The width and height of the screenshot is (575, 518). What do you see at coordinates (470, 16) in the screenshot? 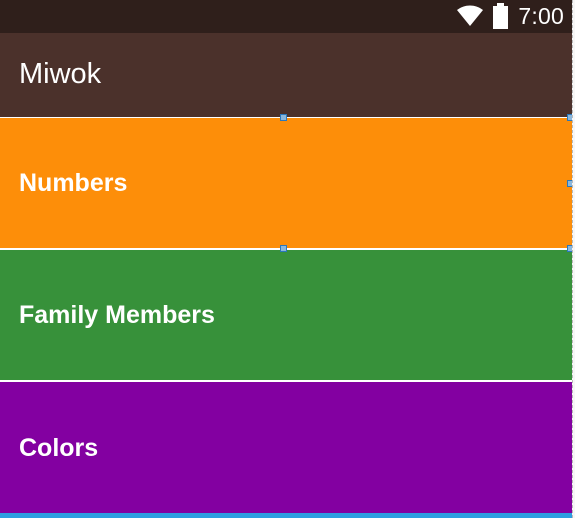
I see `wifi-icon` at bounding box center [470, 16].